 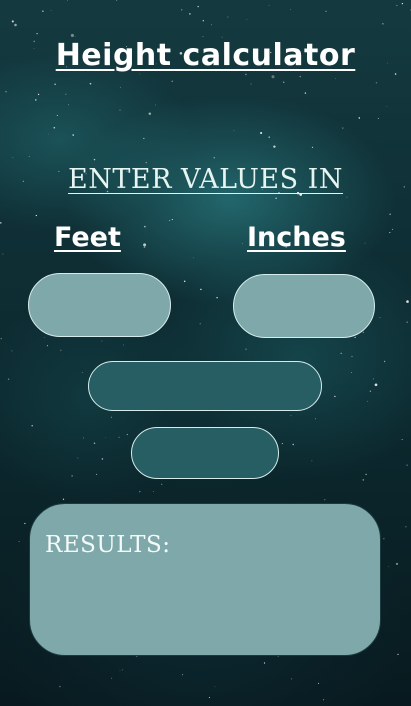 I want to click on inches-input, so click(x=304, y=306).